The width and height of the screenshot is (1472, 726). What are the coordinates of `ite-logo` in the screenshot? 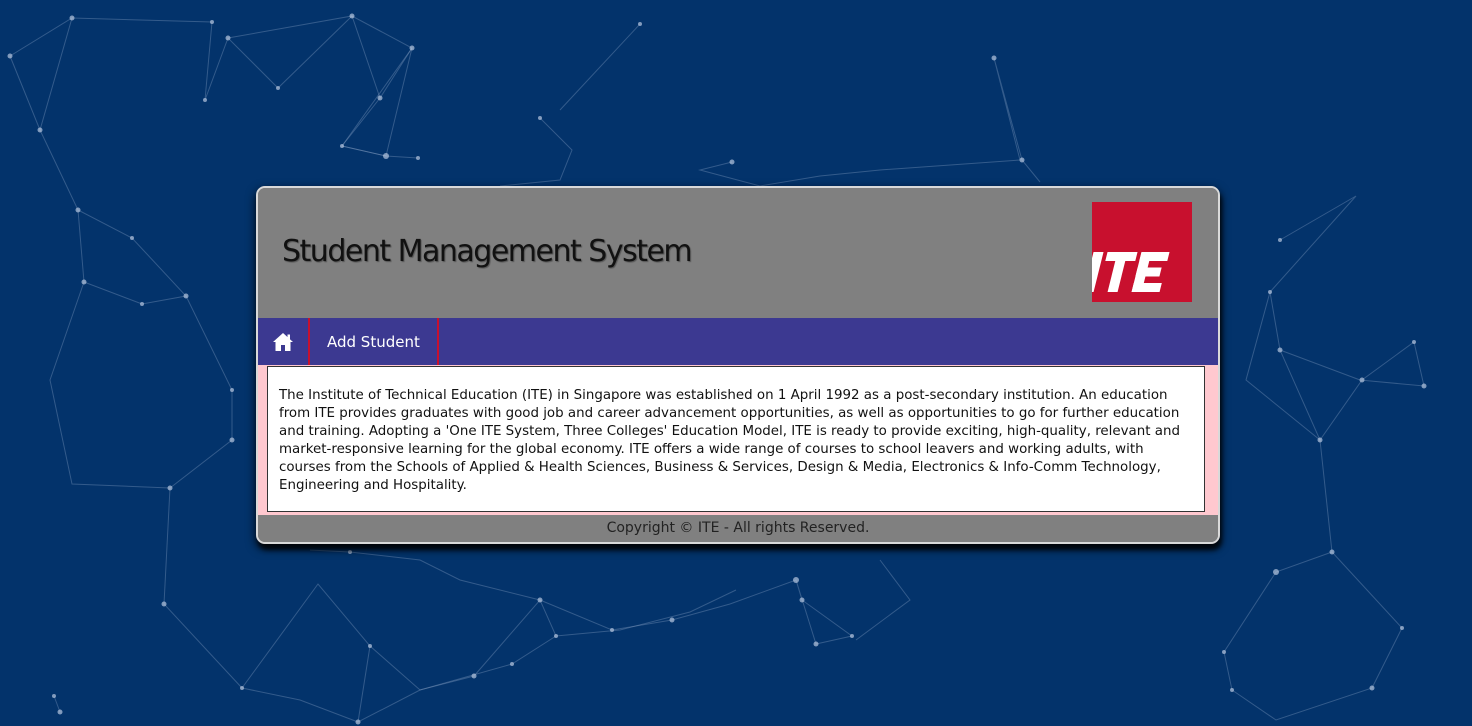 It's located at (1142, 252).